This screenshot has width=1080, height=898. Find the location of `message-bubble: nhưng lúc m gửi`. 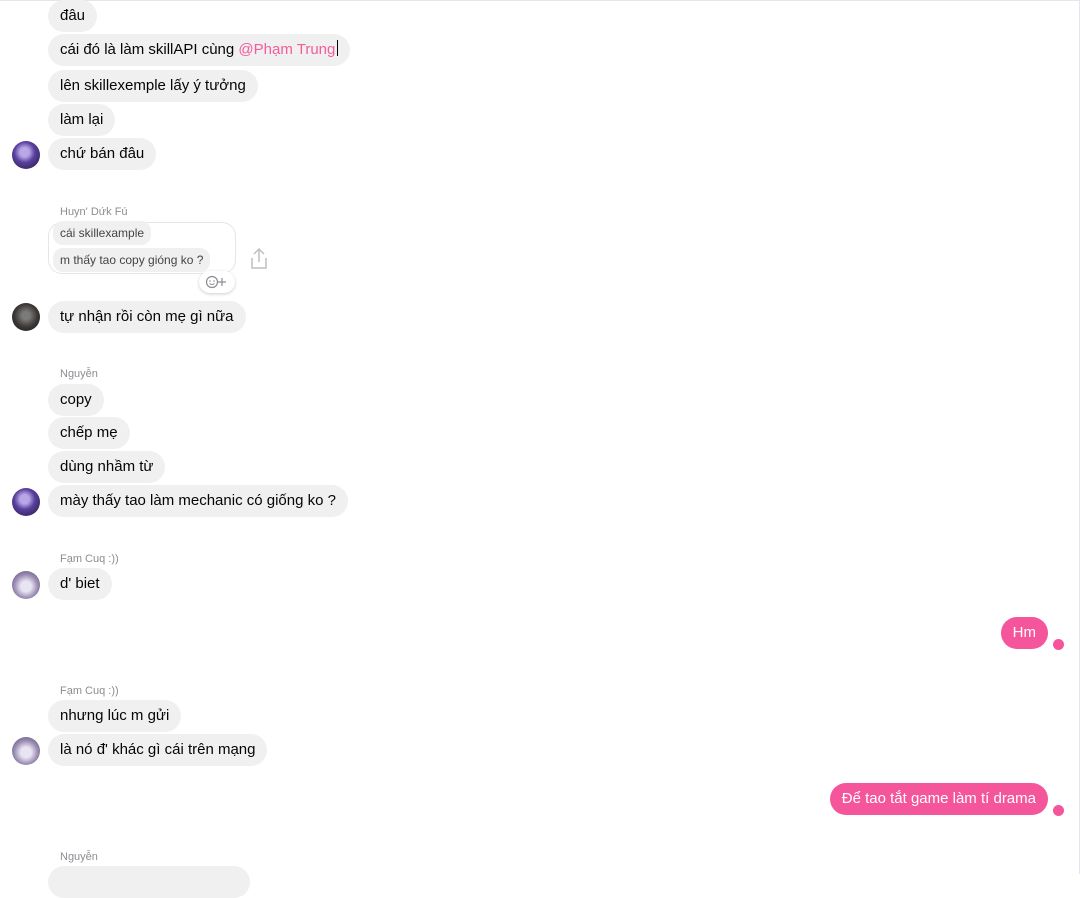

message-bubble: nhưng lúc m gửi is located at coordinates (115, 716).